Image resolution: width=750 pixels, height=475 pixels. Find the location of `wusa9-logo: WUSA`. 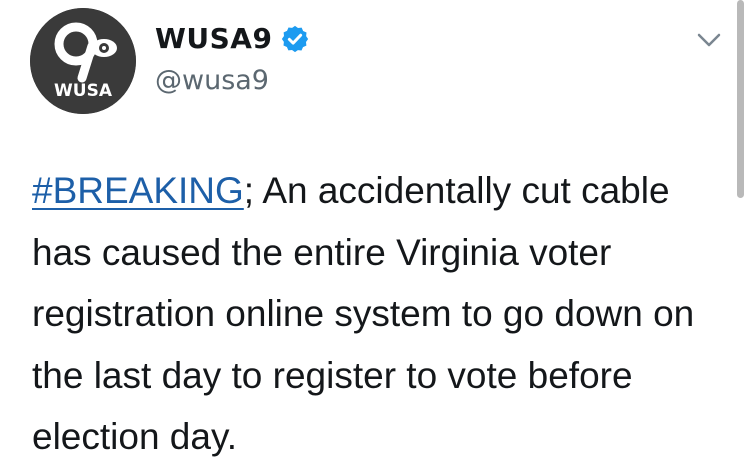

wusa9-logo: WUSA is located at coordinates (83, 61).